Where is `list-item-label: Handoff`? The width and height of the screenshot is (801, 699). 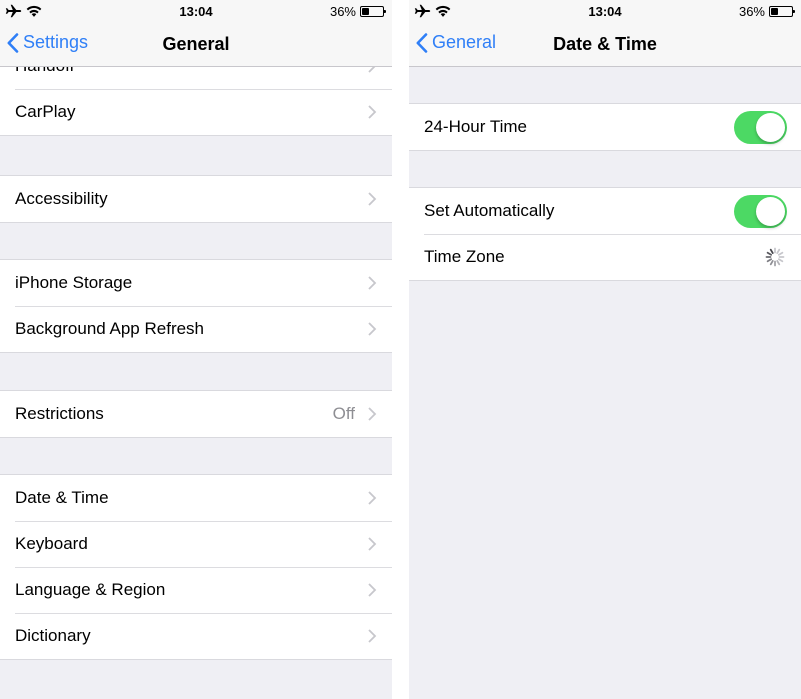 list-item-label: Handoff is located at coordinates (44, 71).